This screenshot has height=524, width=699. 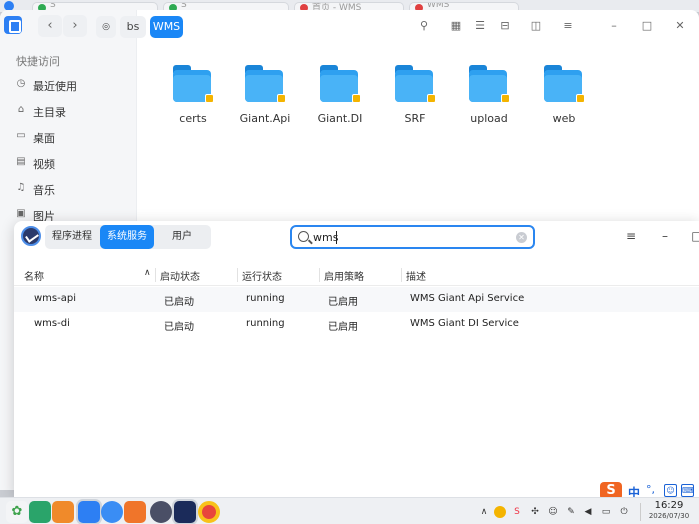 I want to click on volume-icon: ◀, so click(x=588, y=512).